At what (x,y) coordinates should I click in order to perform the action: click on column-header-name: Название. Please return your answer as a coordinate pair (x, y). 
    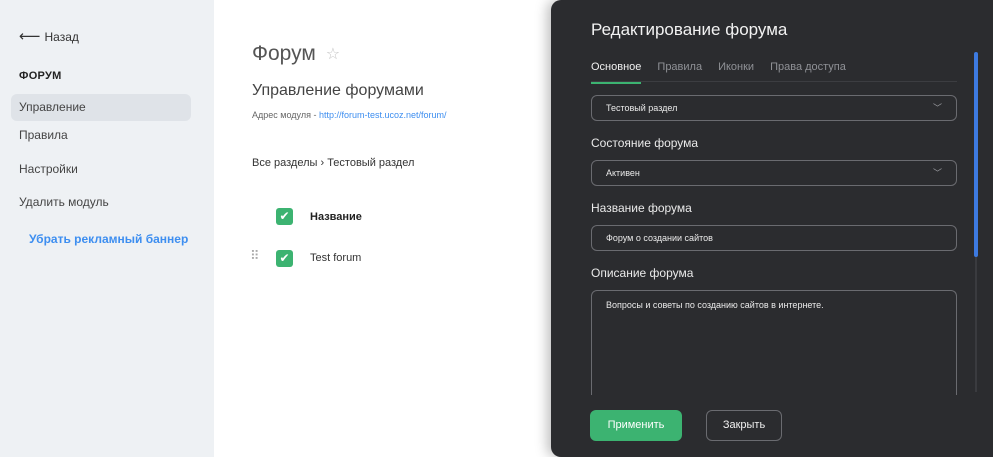
    Looking at the image, I should click on (336, 217).